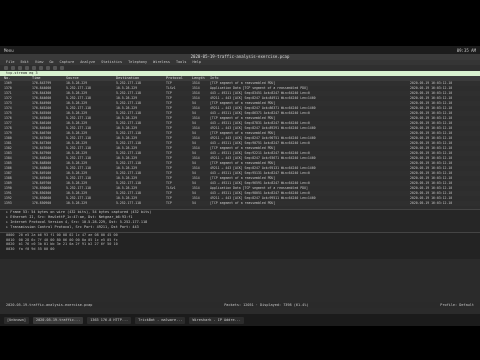 This screenshot has height=360, width=480. What do you see at coordinates (240, 50) in the screenshot?
I see `top-panel: Menu 09:35 AM` at bounding box center [240, 50].